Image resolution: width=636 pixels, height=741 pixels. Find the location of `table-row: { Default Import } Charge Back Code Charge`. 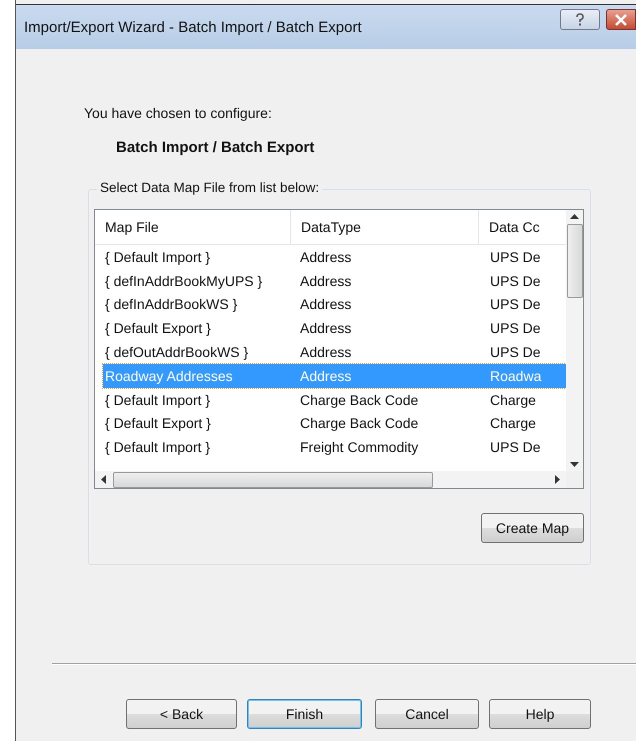

table-row: { Default Import } Charge Back Code Charge is located at coordinates (334, 400).